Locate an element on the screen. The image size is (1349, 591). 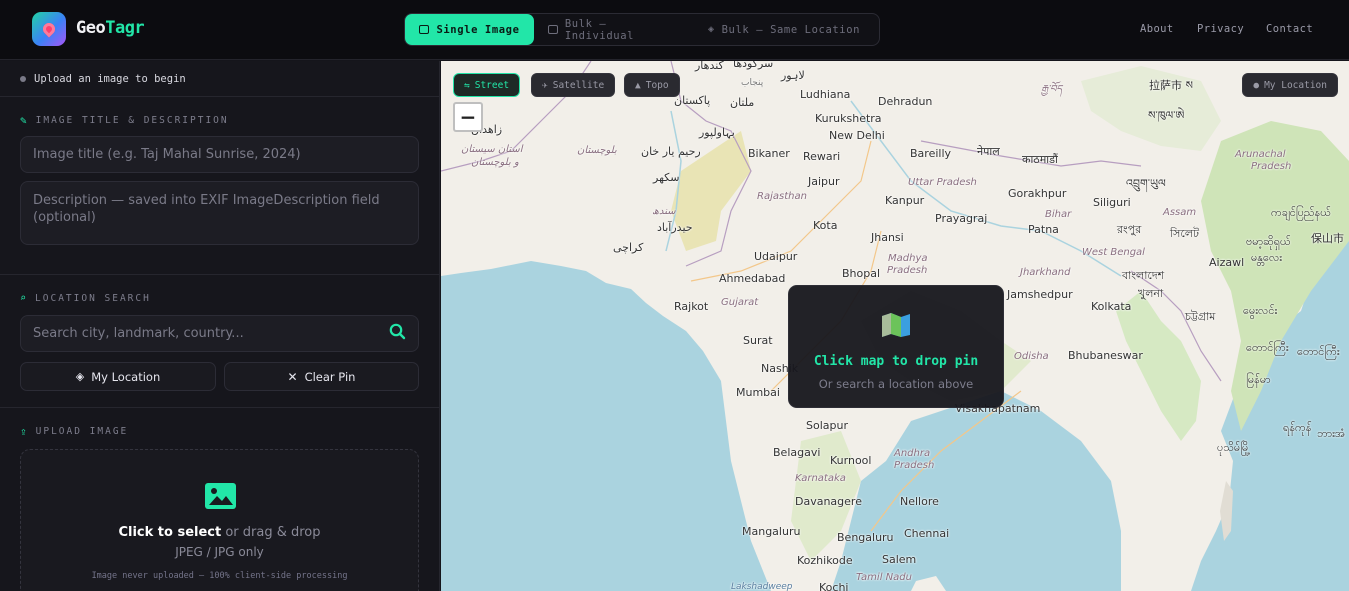
map-label: پنجاب is located at coordinates (752, 83).